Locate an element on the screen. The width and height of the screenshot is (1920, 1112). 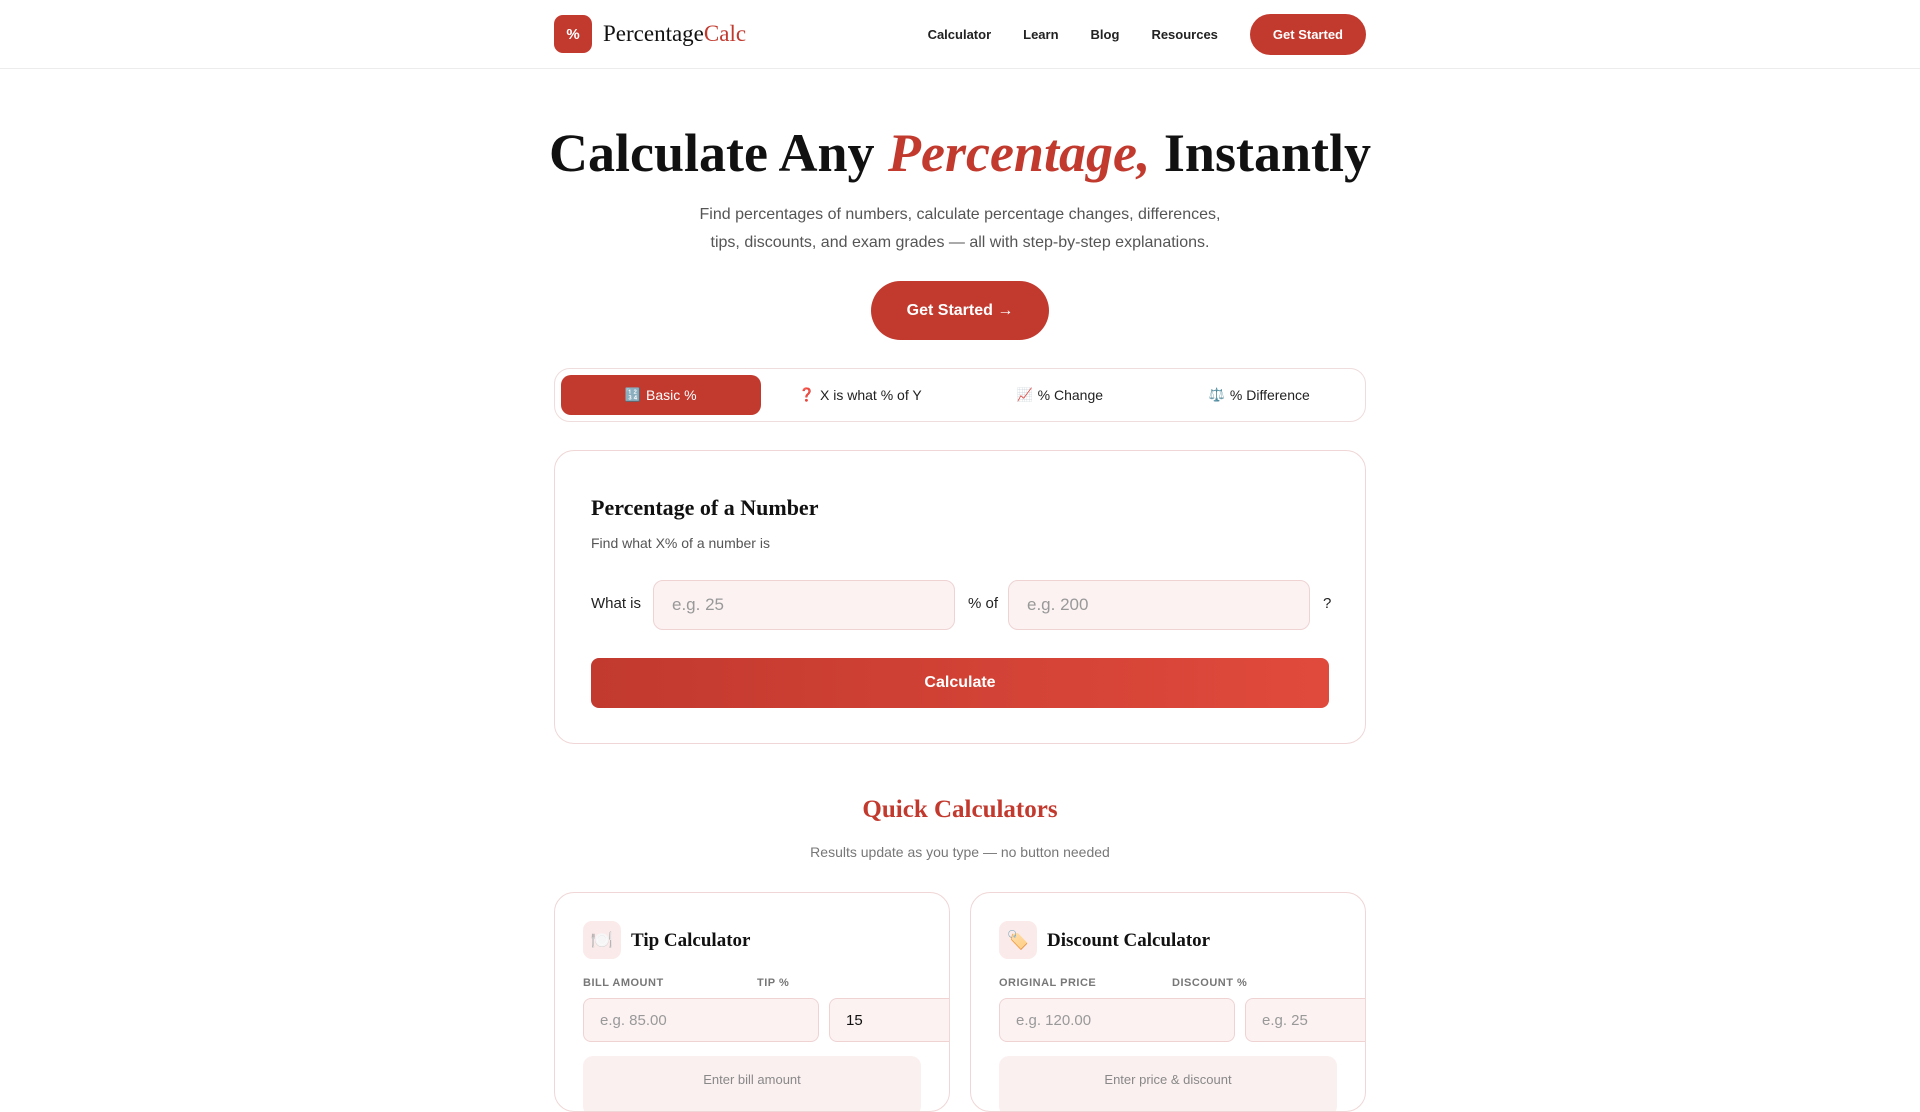
hero-title-before: Calculate Any is located at coordinates (719, 153).